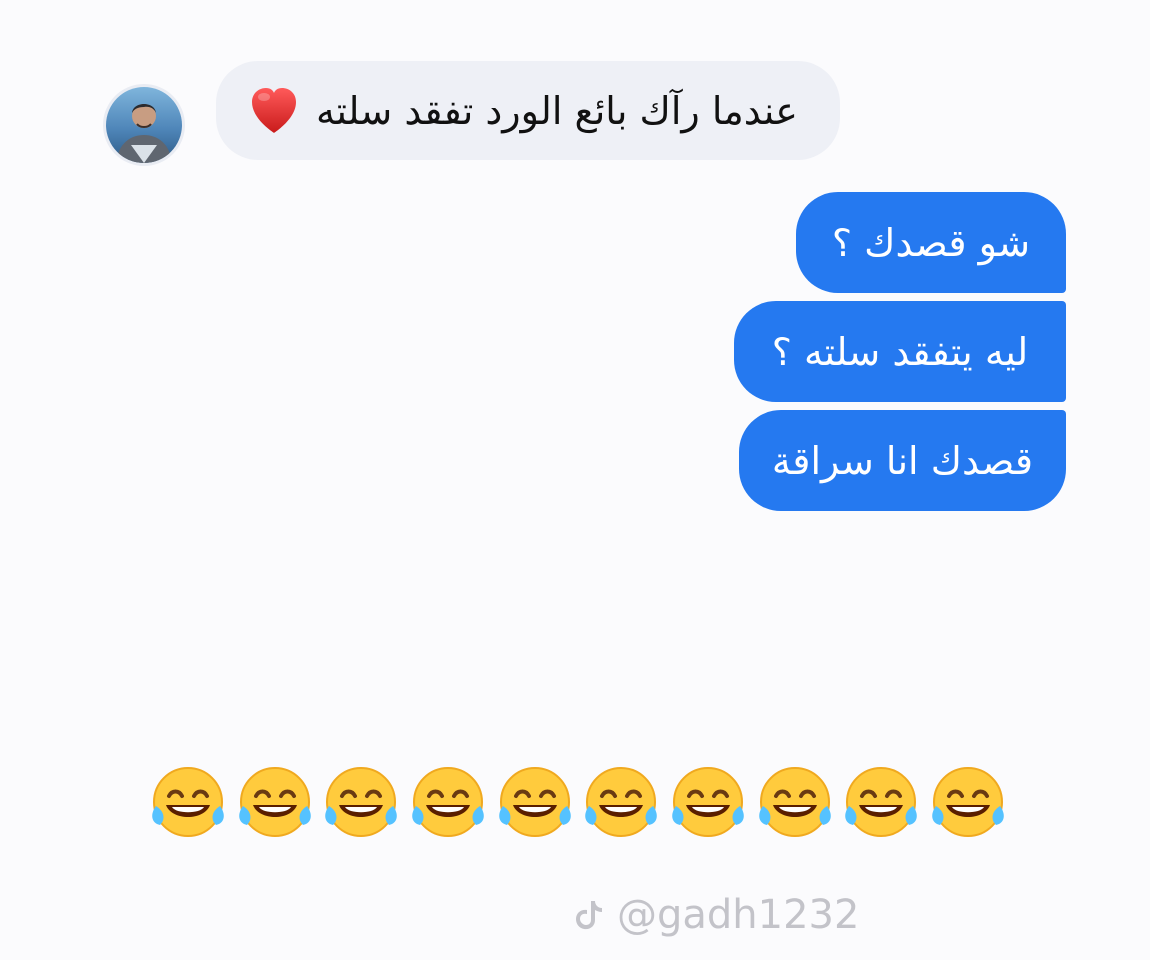  I want to click on outgoing-message-text-2: ليه يتفقد سلته ؟, so click(900, 351).